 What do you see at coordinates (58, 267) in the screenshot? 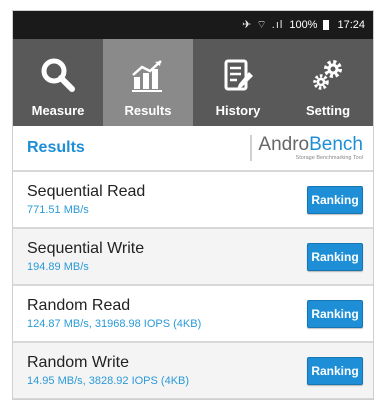
I see `result-value: 194.89 MB/s` at bounding box center [58, 267].